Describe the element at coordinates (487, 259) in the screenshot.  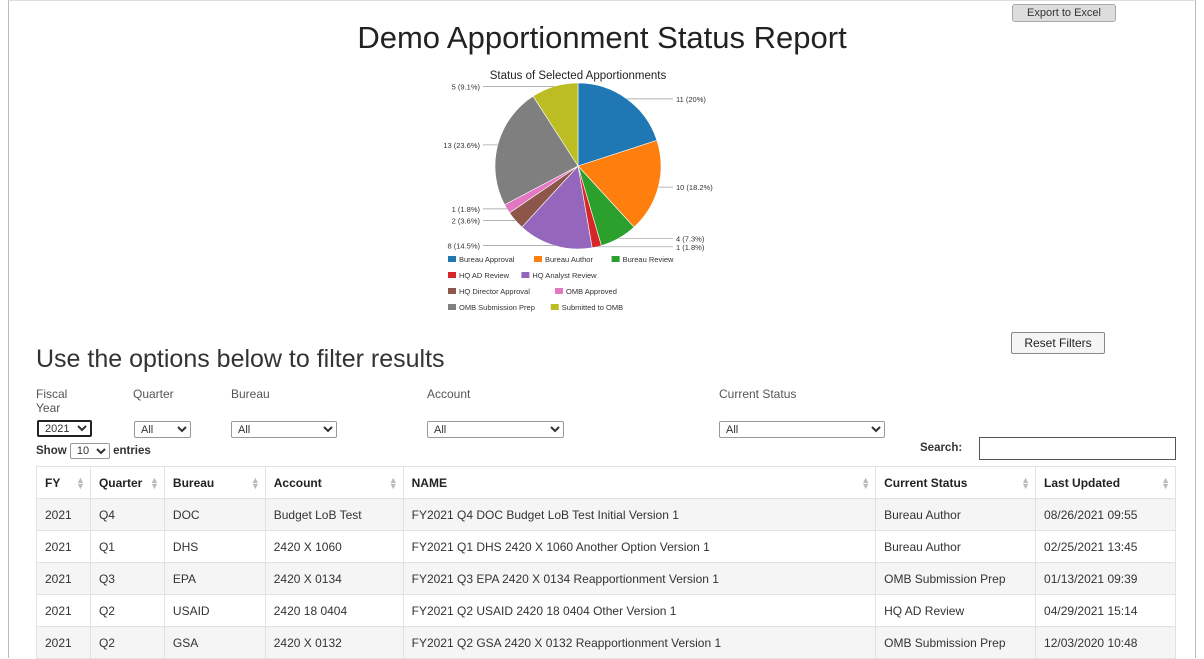
I see `legend-label: Bureau Approval` at that location.